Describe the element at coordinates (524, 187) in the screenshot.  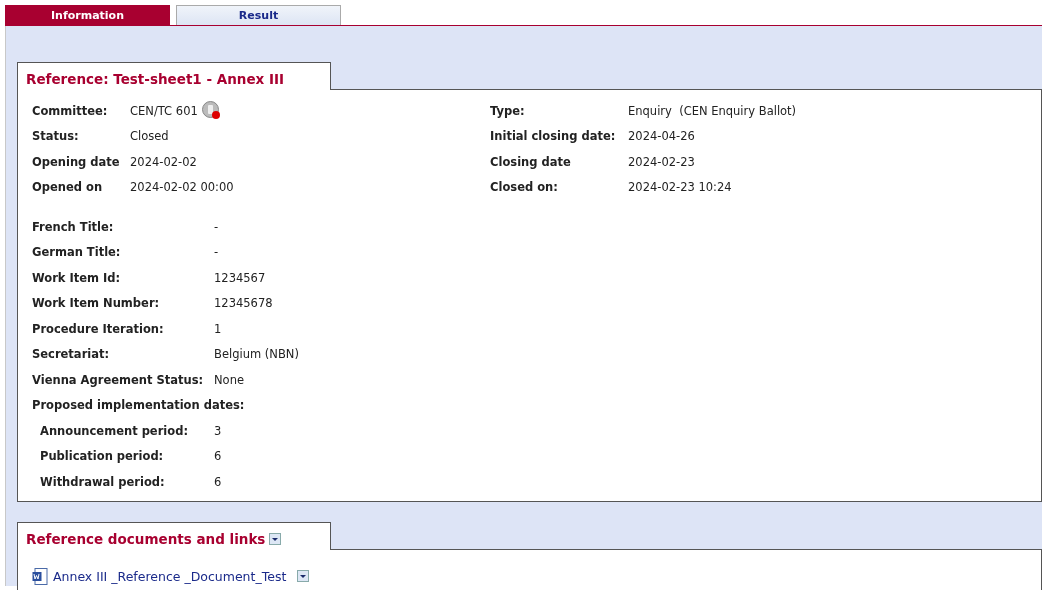
I see `field-label: Closed on:` at that location.